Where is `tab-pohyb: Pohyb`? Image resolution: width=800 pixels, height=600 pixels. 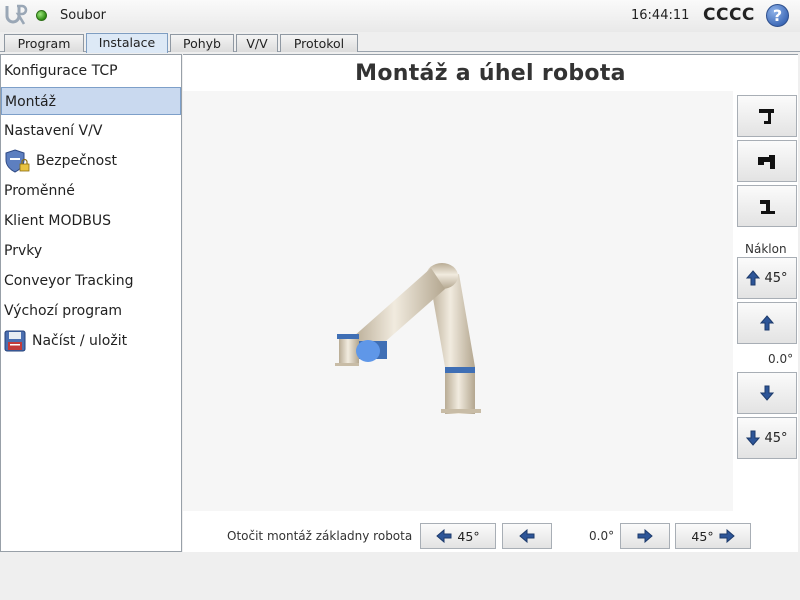
tab-pohyb: Pohyb is located at coordinates (202, 43).